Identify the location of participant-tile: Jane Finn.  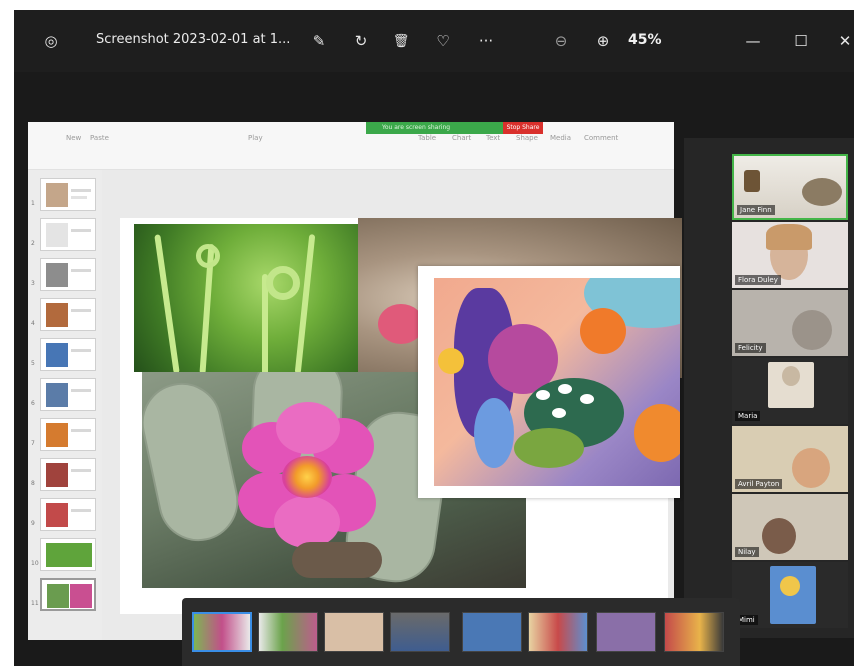
(790, 187).